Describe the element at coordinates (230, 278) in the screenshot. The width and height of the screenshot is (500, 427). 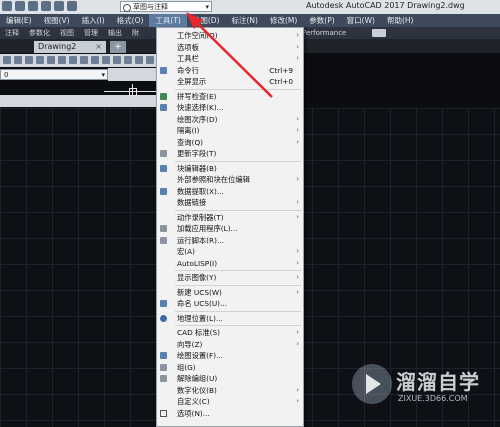
I see `tools-menu-item: 显示图像(Y) ›` at that location.